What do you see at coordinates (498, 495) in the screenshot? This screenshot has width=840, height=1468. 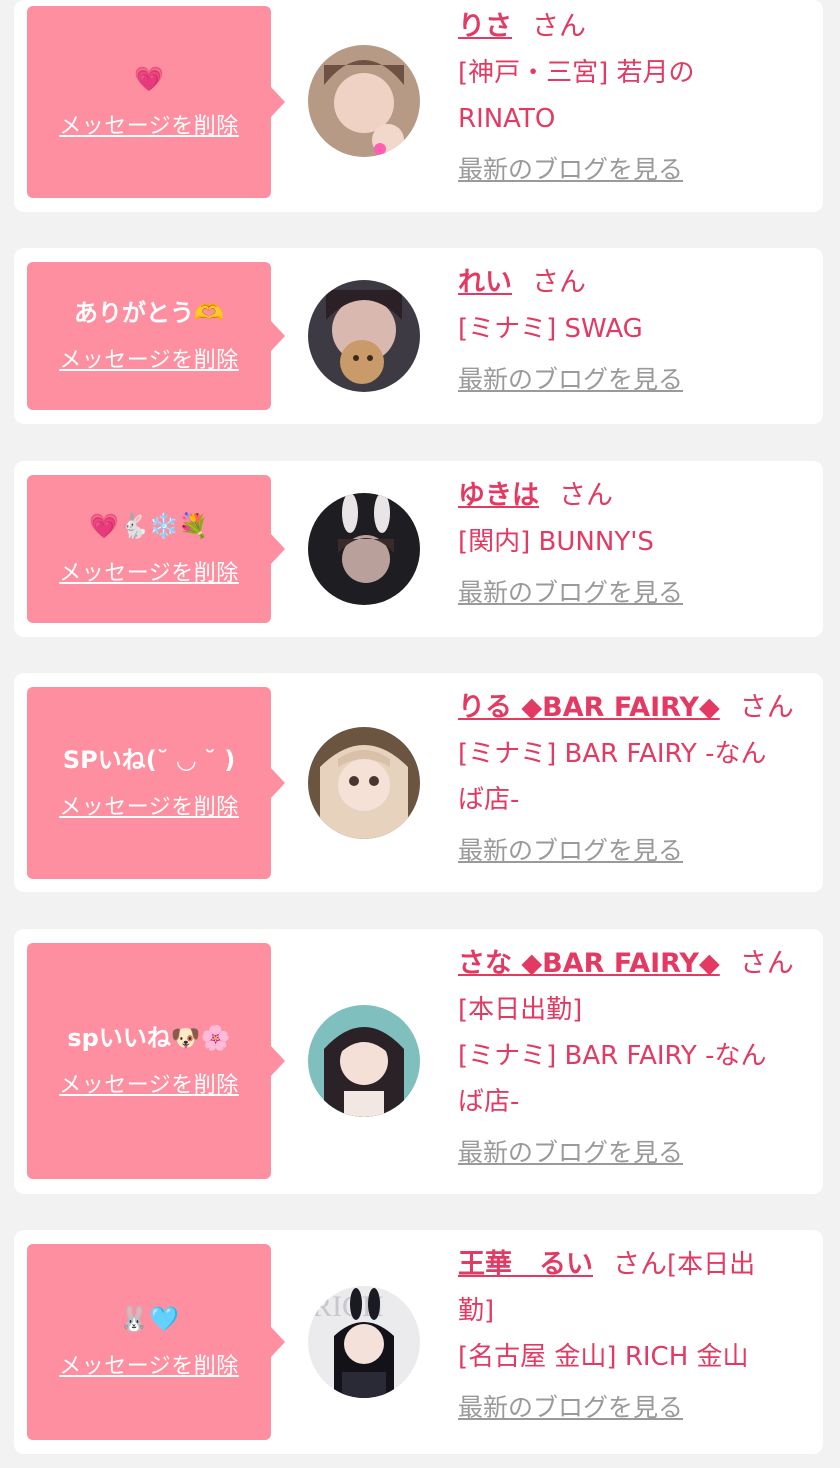 I see `cast-name-link: ゆきは` at bounding box center [498, 495].